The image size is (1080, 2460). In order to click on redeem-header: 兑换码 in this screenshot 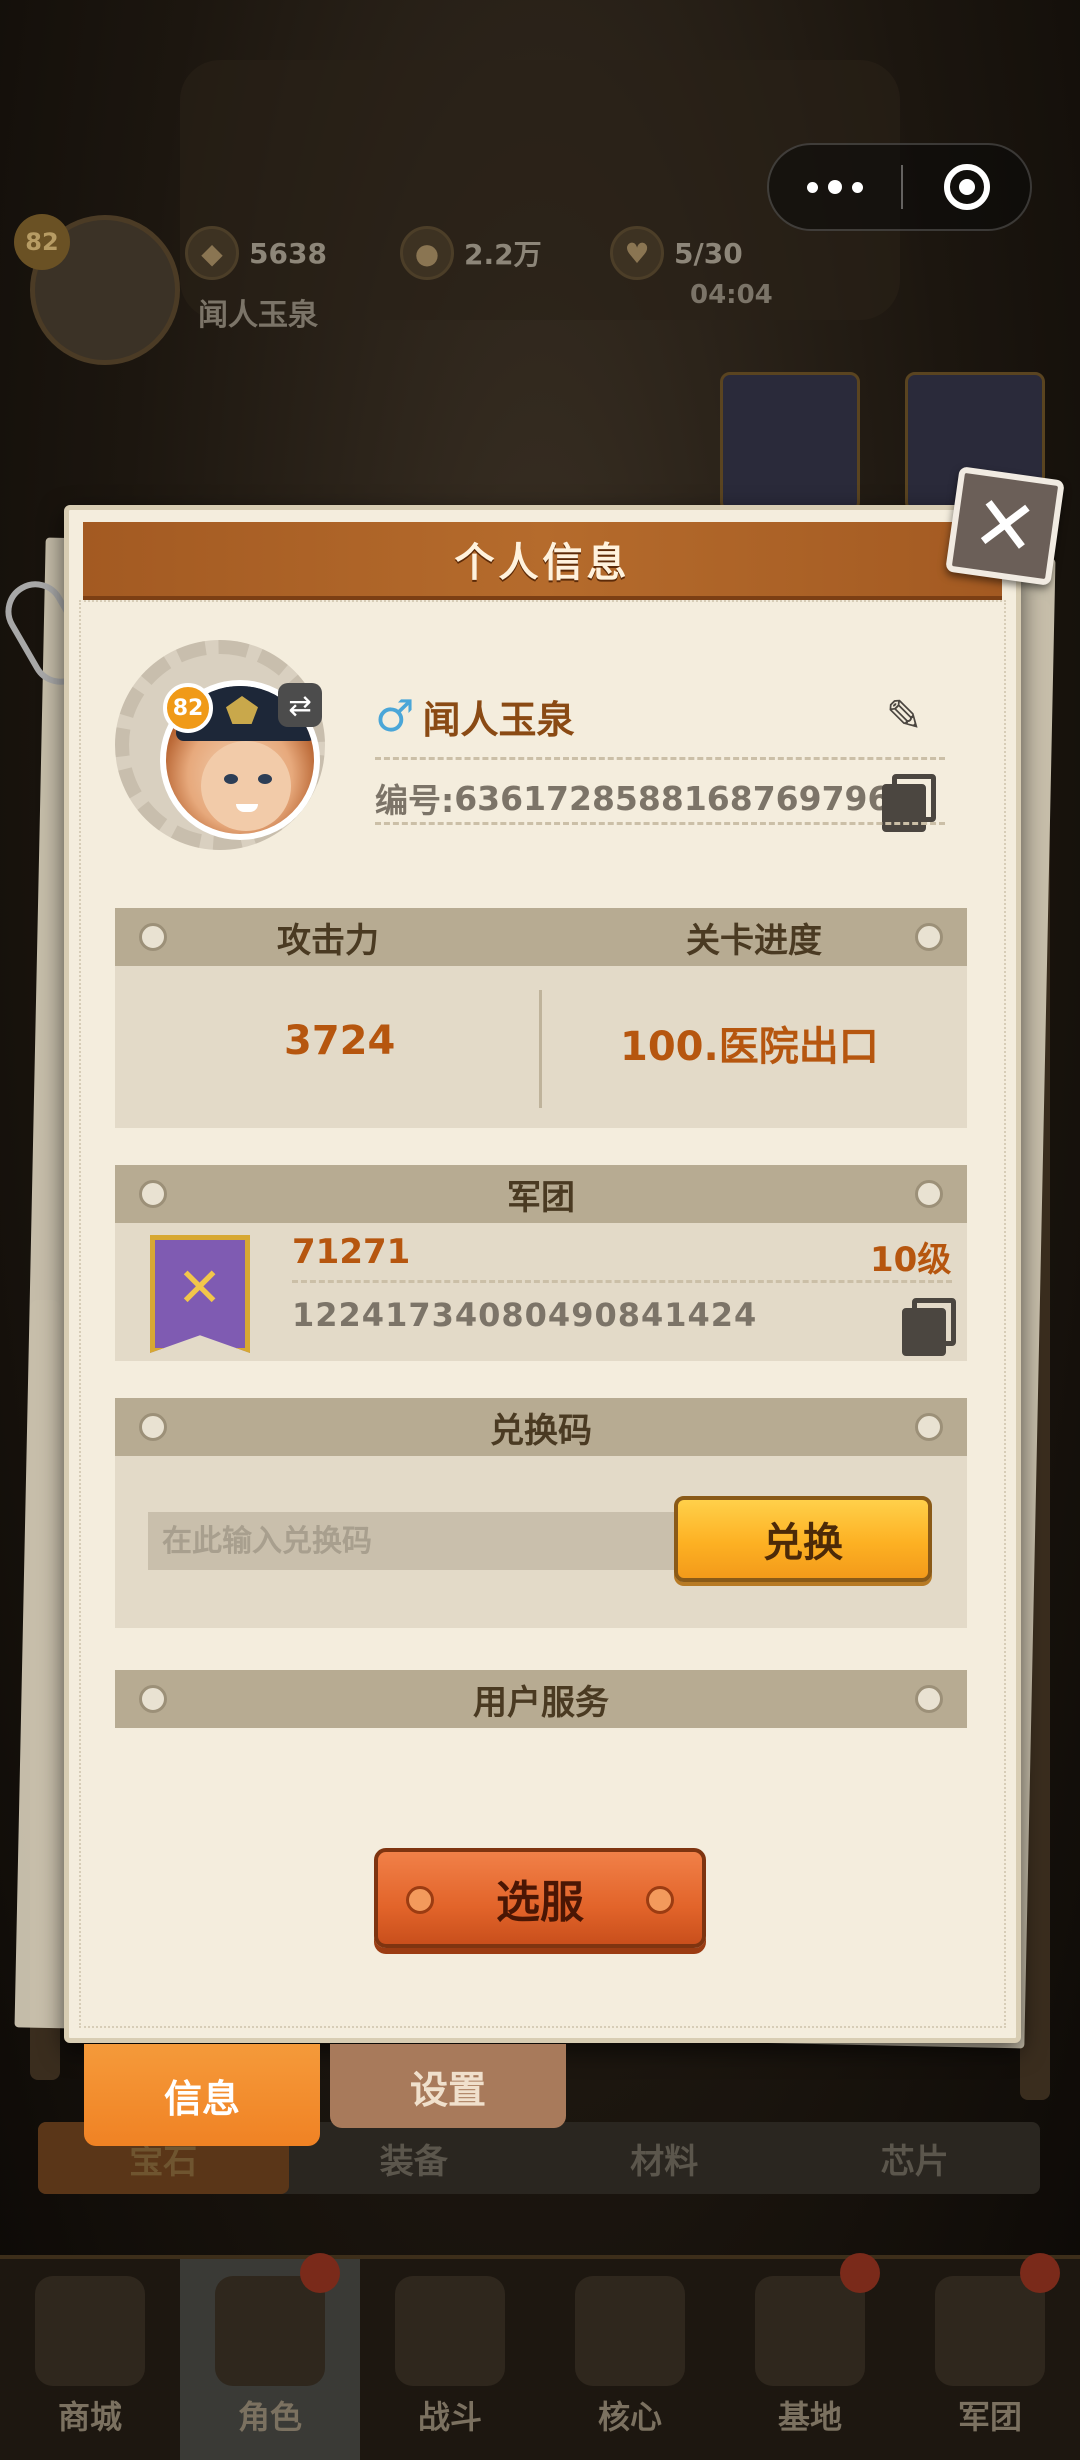, I will do `click(541, 1427)`.